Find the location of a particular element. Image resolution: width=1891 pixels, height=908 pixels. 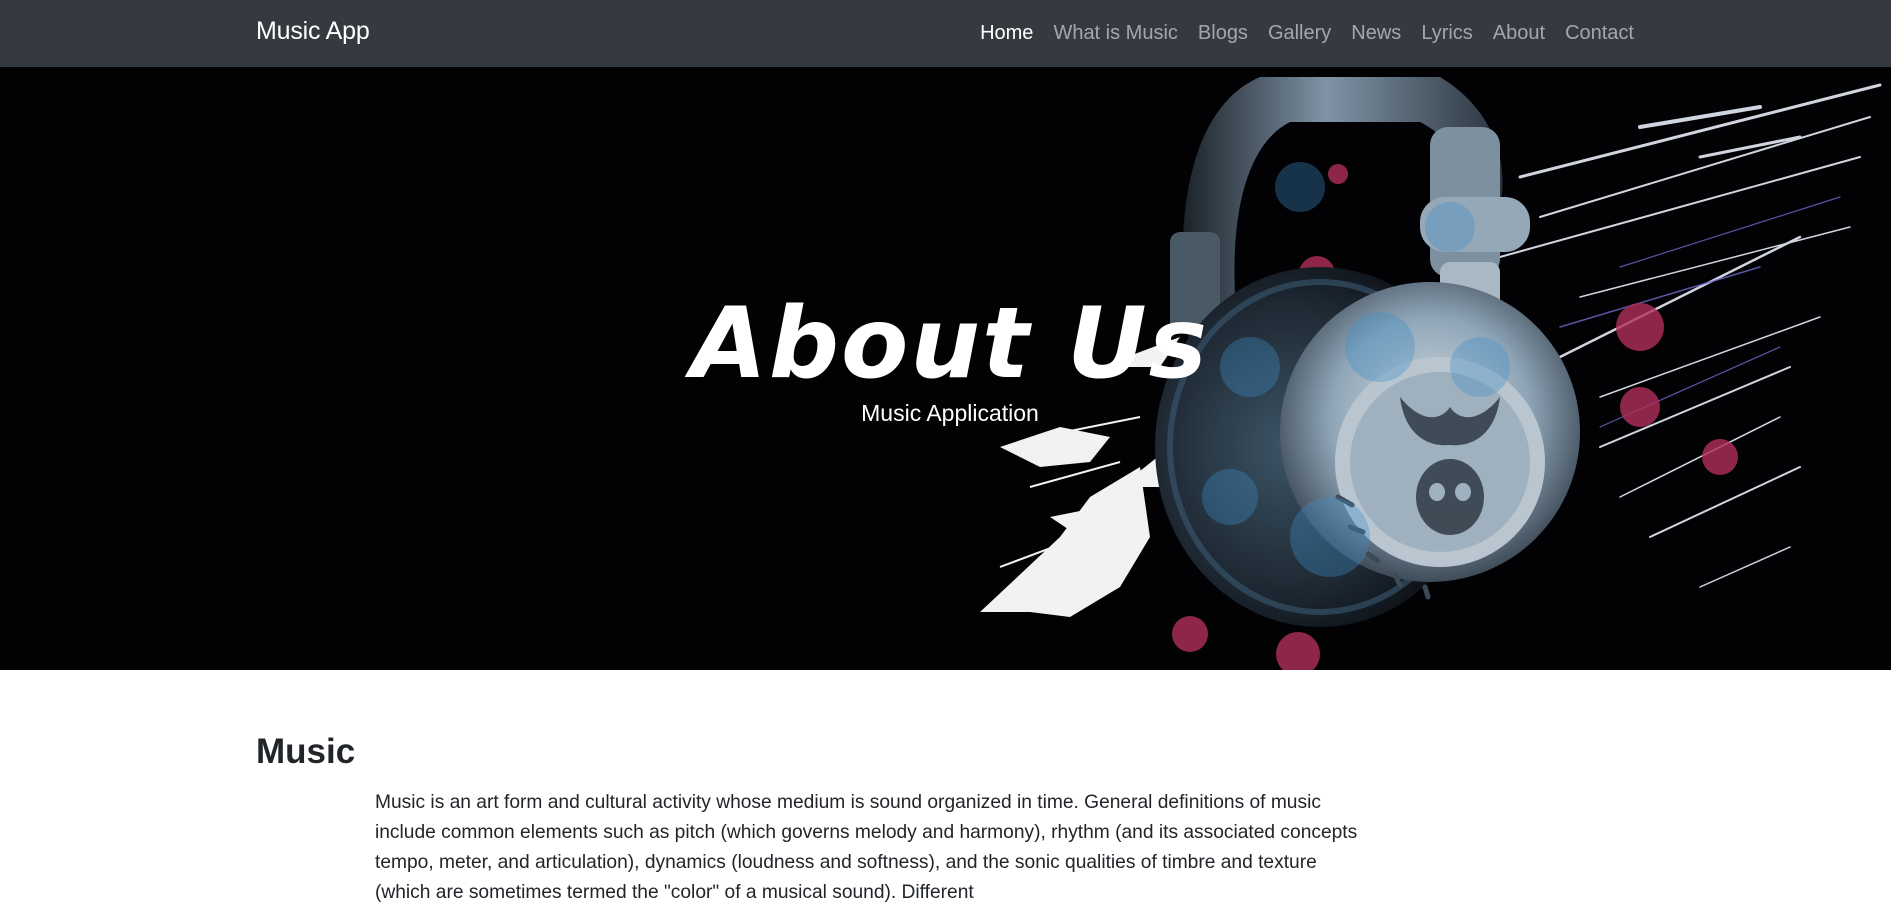

nav-link-lyrics: Lyrics is located at coordinates (1446, 33).